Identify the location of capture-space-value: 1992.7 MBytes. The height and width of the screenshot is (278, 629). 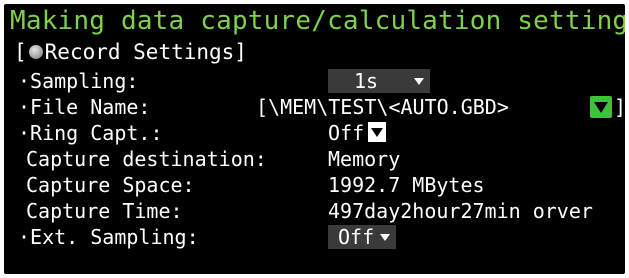
(406, 185).